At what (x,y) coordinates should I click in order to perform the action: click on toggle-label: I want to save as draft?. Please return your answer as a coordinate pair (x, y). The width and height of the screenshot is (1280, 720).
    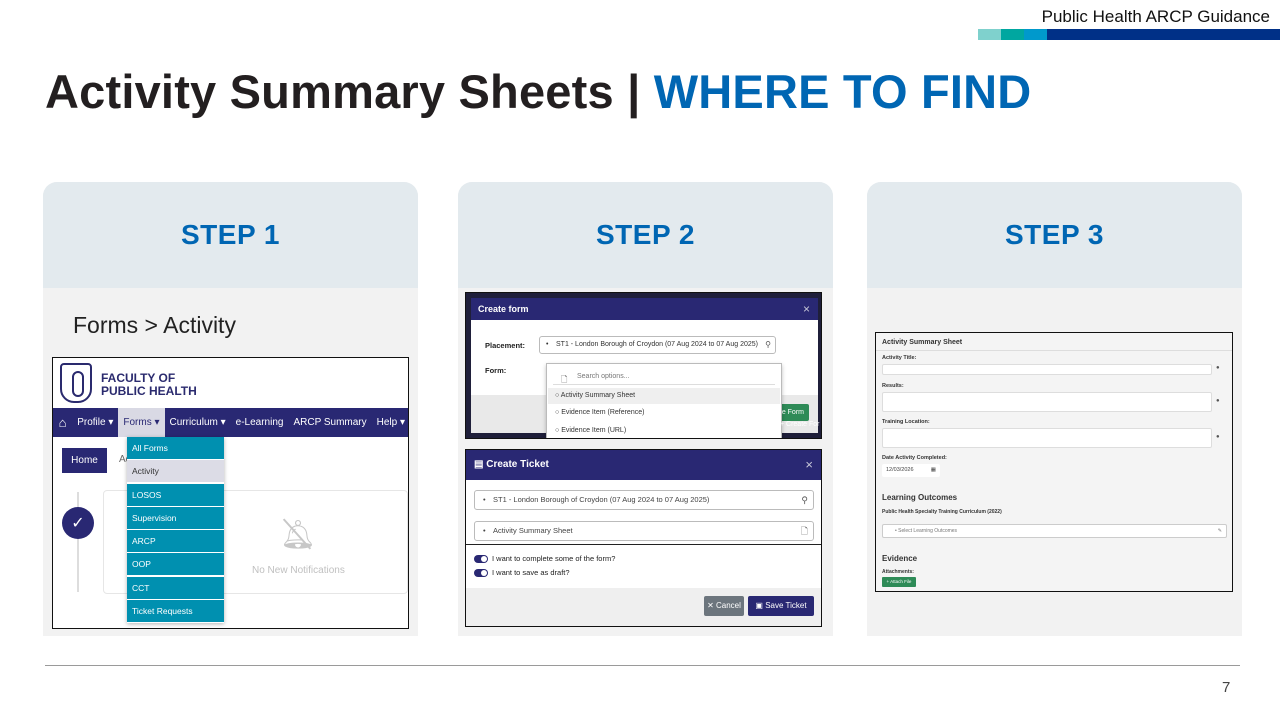
    Looking at the image, I should click on (531, 572).